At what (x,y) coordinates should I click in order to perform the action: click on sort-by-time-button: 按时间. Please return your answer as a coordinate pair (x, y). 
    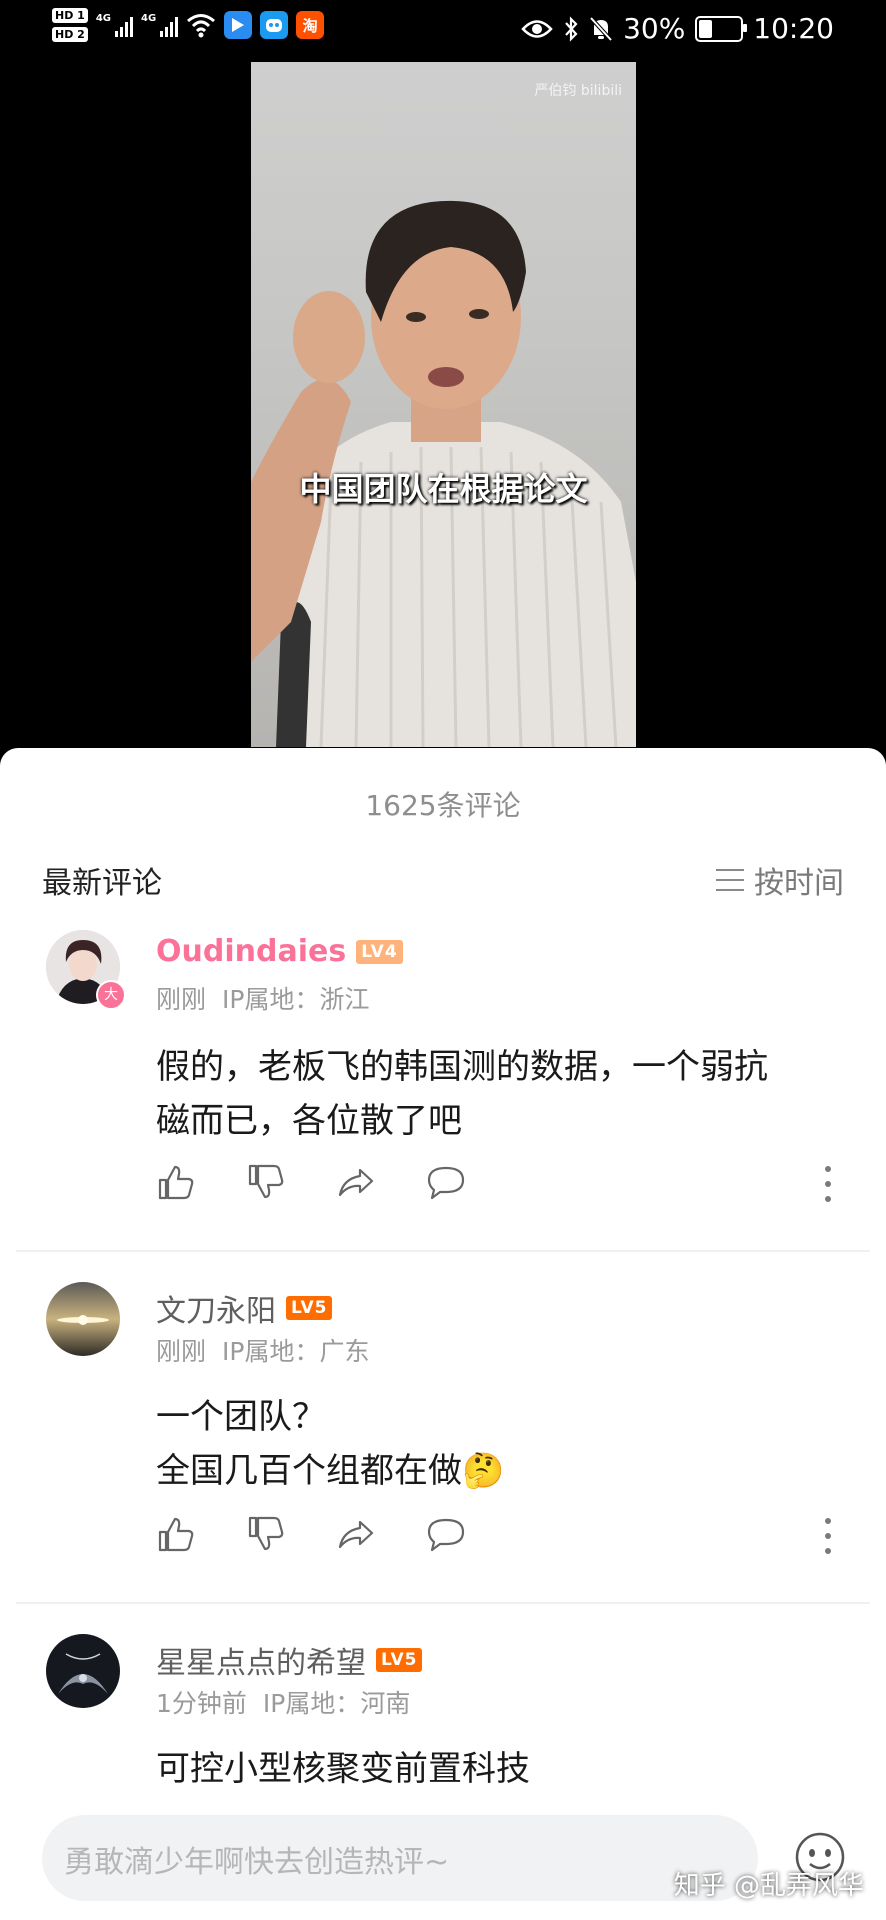
    Looking at the image, I should click on (780, 880).